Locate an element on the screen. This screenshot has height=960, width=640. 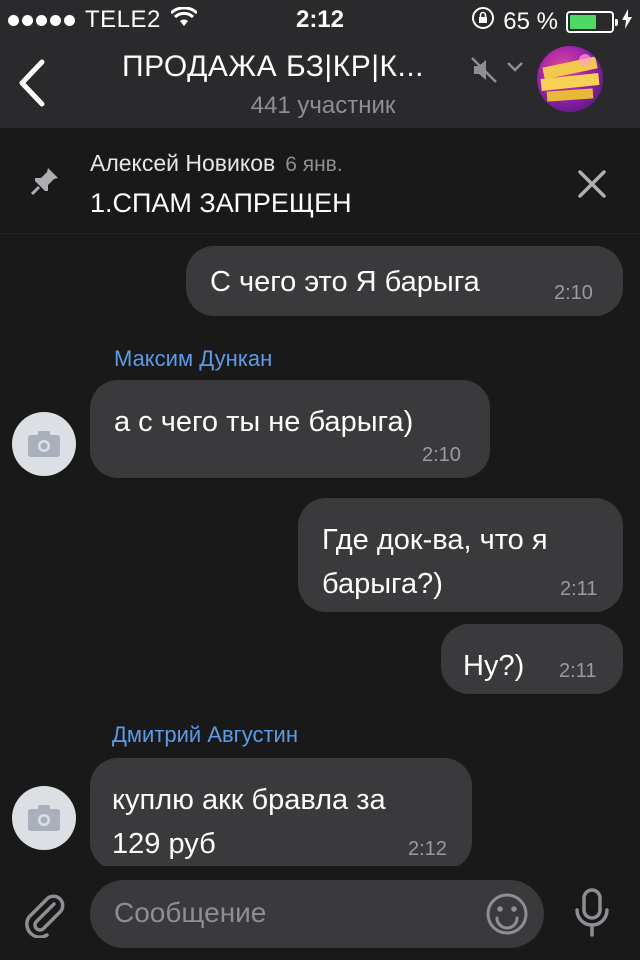
sender-name: Максим Дункан is located at coordinates (193, 359).